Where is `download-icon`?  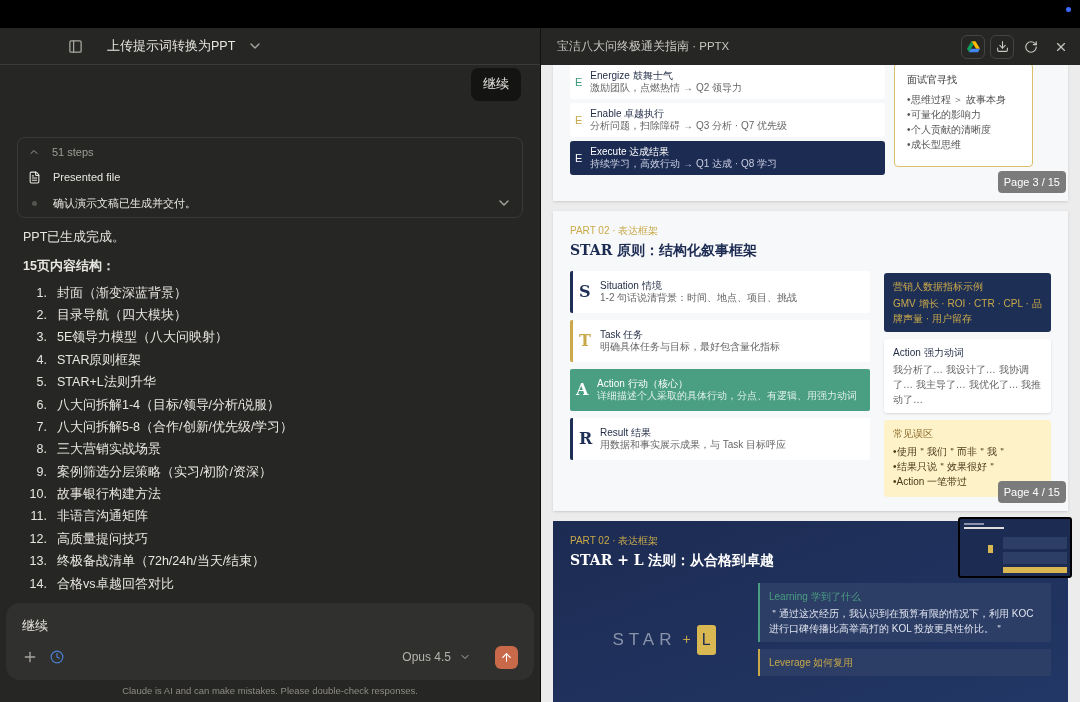
download-icon is located at coordinates (1002, 46).